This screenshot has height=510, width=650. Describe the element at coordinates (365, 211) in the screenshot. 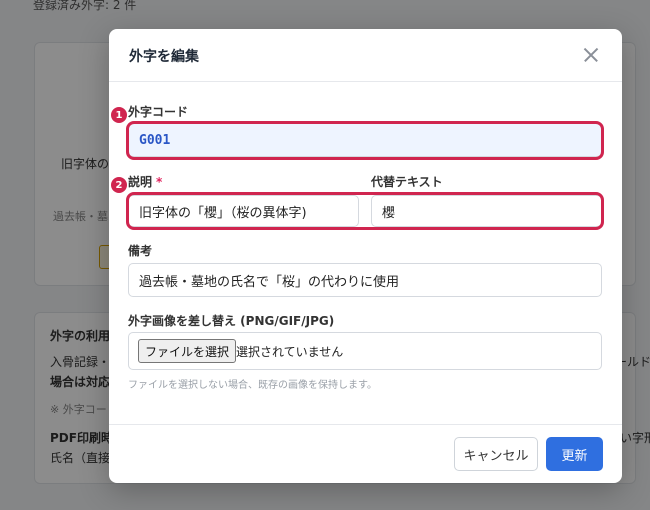

I see `highlight-box-description` at that location.